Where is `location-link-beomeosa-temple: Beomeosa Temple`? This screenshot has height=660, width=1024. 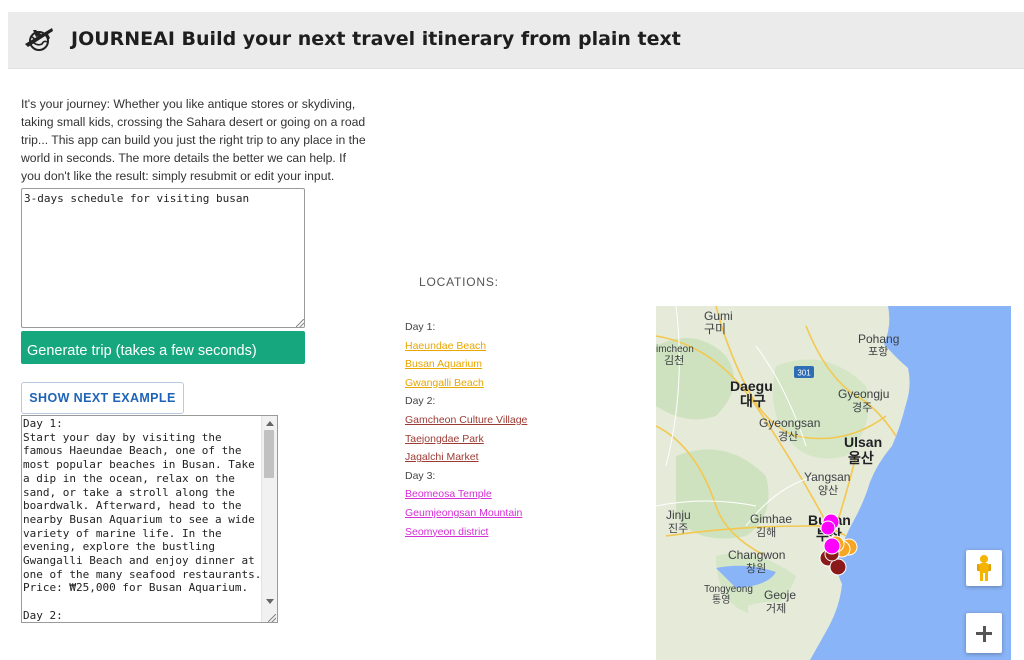
location-link-beomeosa-temple: Beomeosa Temple is located at coordinates (520, 494).